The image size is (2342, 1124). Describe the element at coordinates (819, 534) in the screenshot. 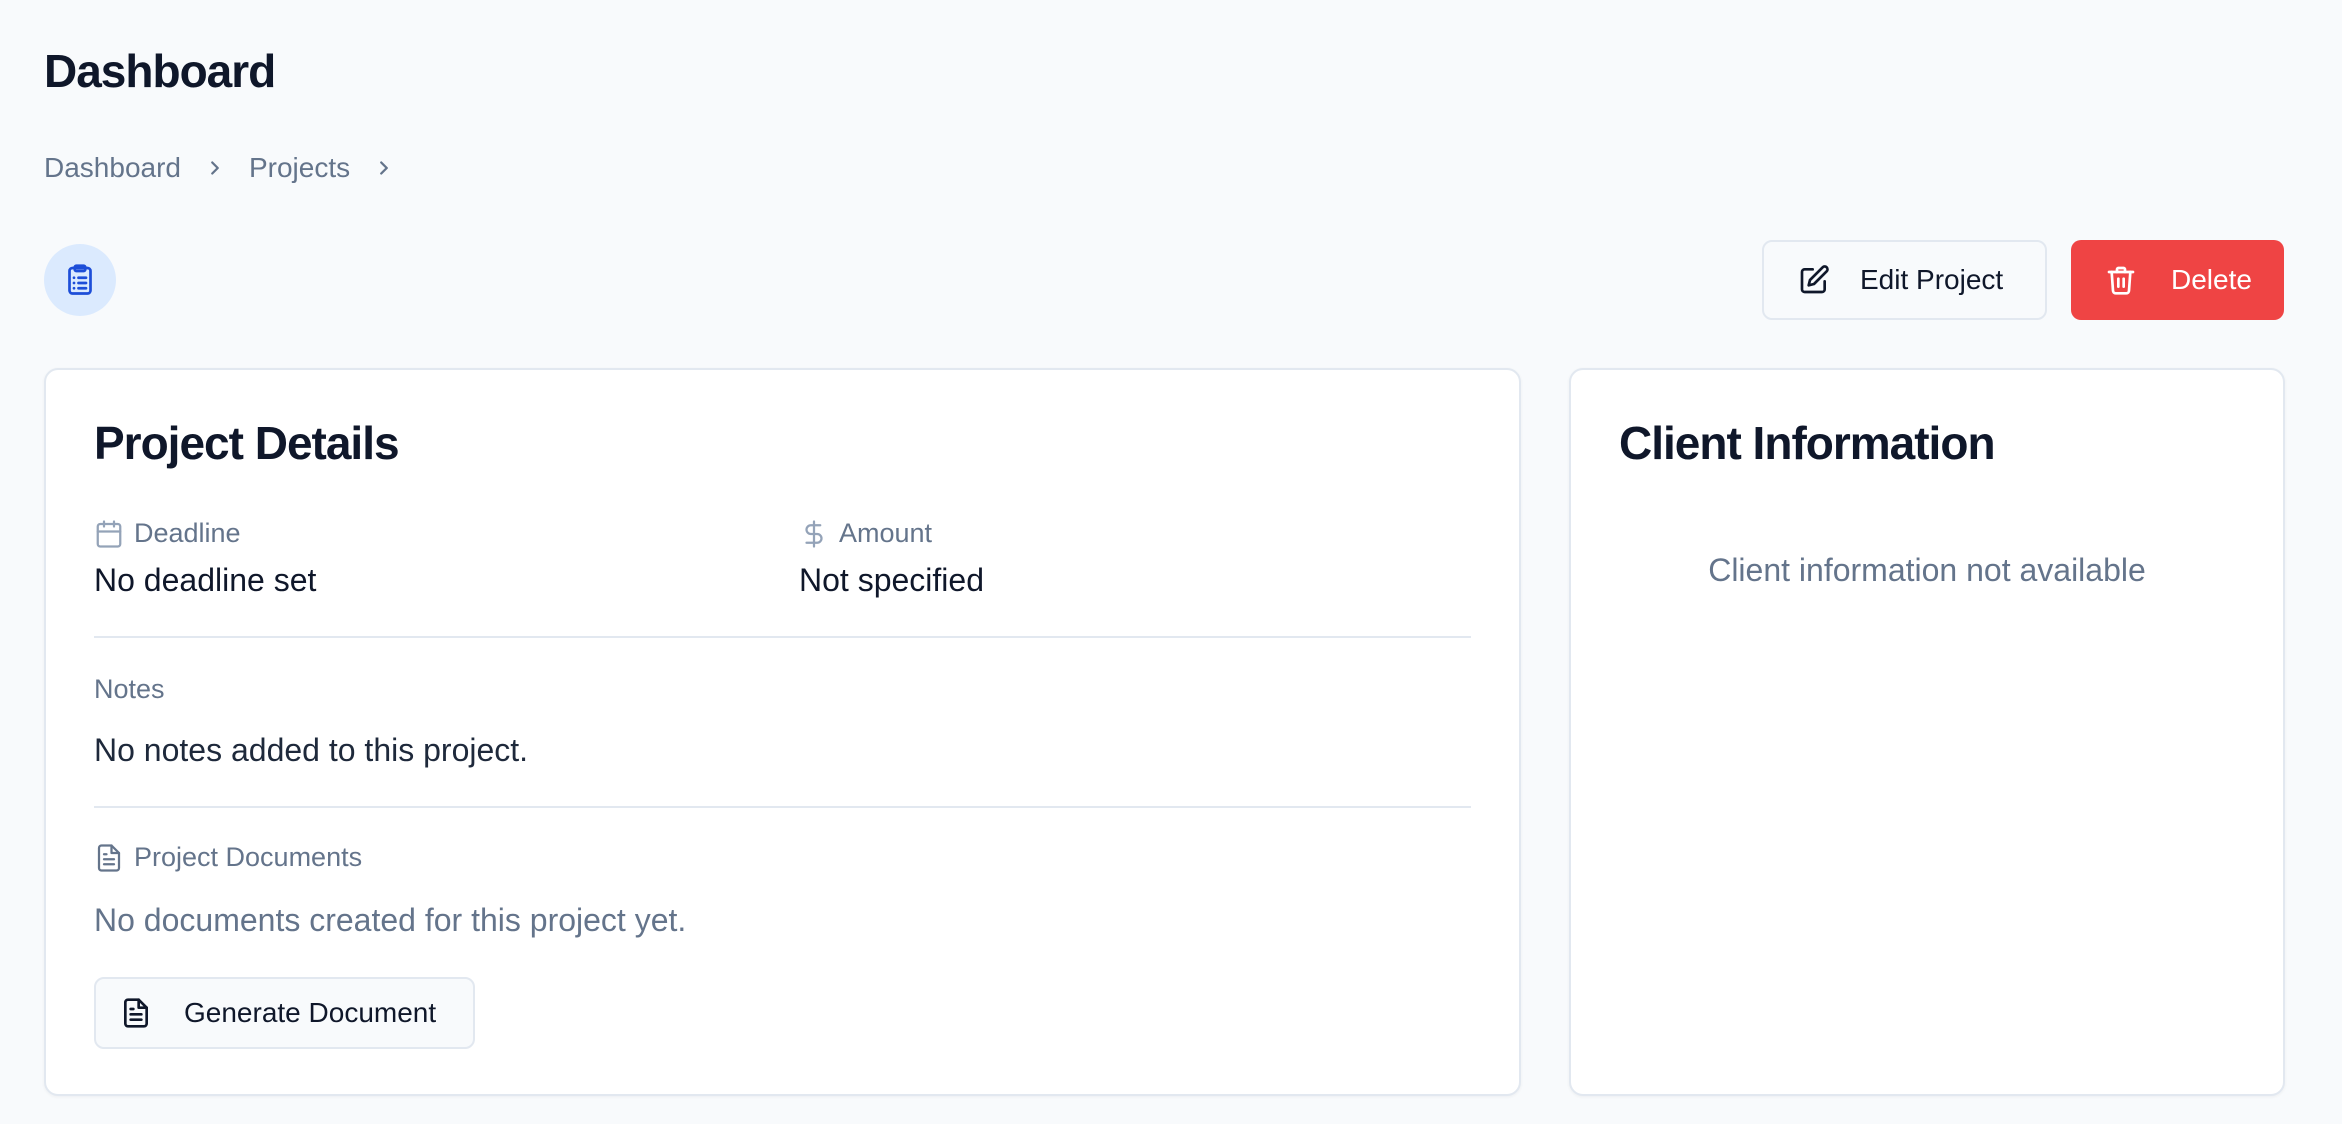

I see `dollar-icon` at that location.